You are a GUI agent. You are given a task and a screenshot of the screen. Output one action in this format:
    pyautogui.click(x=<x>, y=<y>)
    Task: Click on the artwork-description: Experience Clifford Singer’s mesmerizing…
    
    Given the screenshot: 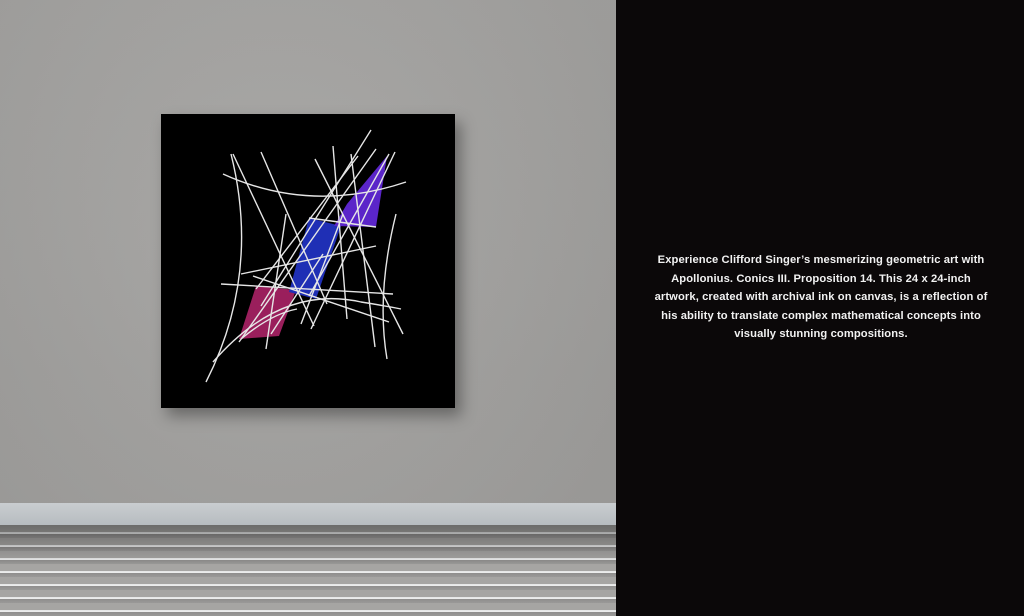 What is the action you would take?
    pyautogui.click(x=821, y=297)
    